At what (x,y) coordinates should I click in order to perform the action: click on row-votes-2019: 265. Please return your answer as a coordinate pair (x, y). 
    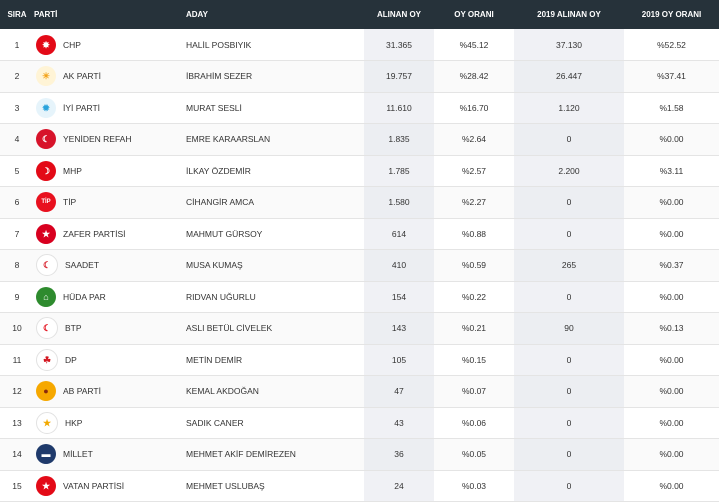
    Looking at the image, I should click on (569, 265).